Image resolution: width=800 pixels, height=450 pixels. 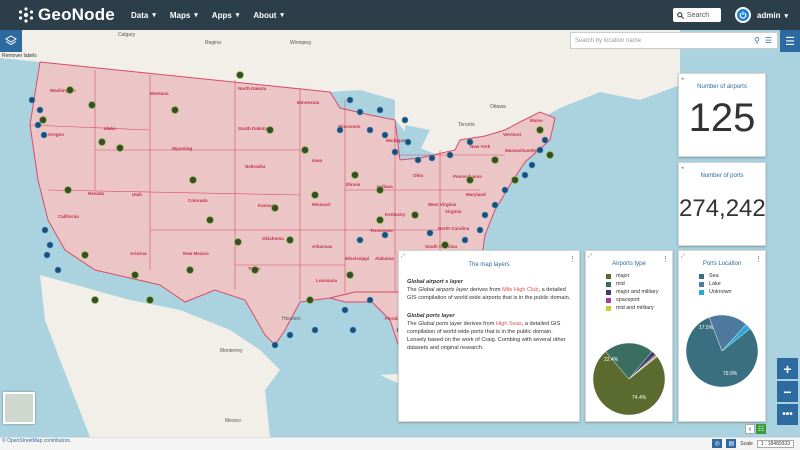 What do you see at coordinates (198, 200) in the screenshot?
I see `state-label: Colorado` at bounding box center [198, 200].